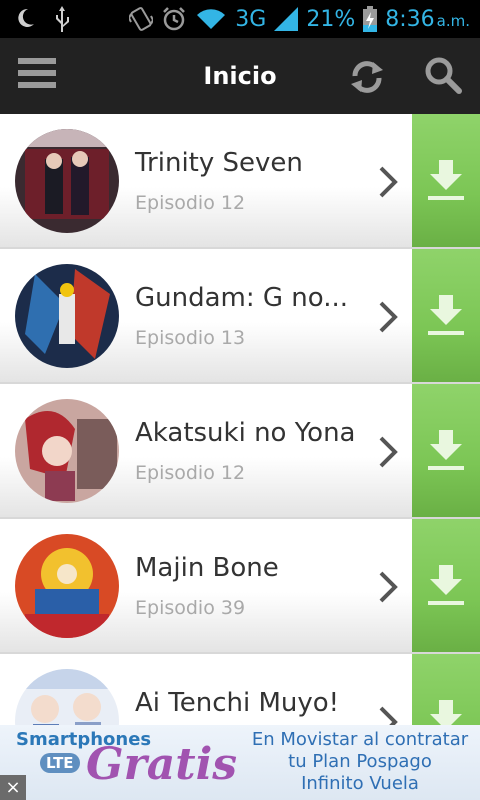 The height and width of the screenshot is (800, 480). What do you see at coordinates (360, 783) in the screenshot?
I see `ad-line: Infinito Vuela` at bounding box center [360, 783].